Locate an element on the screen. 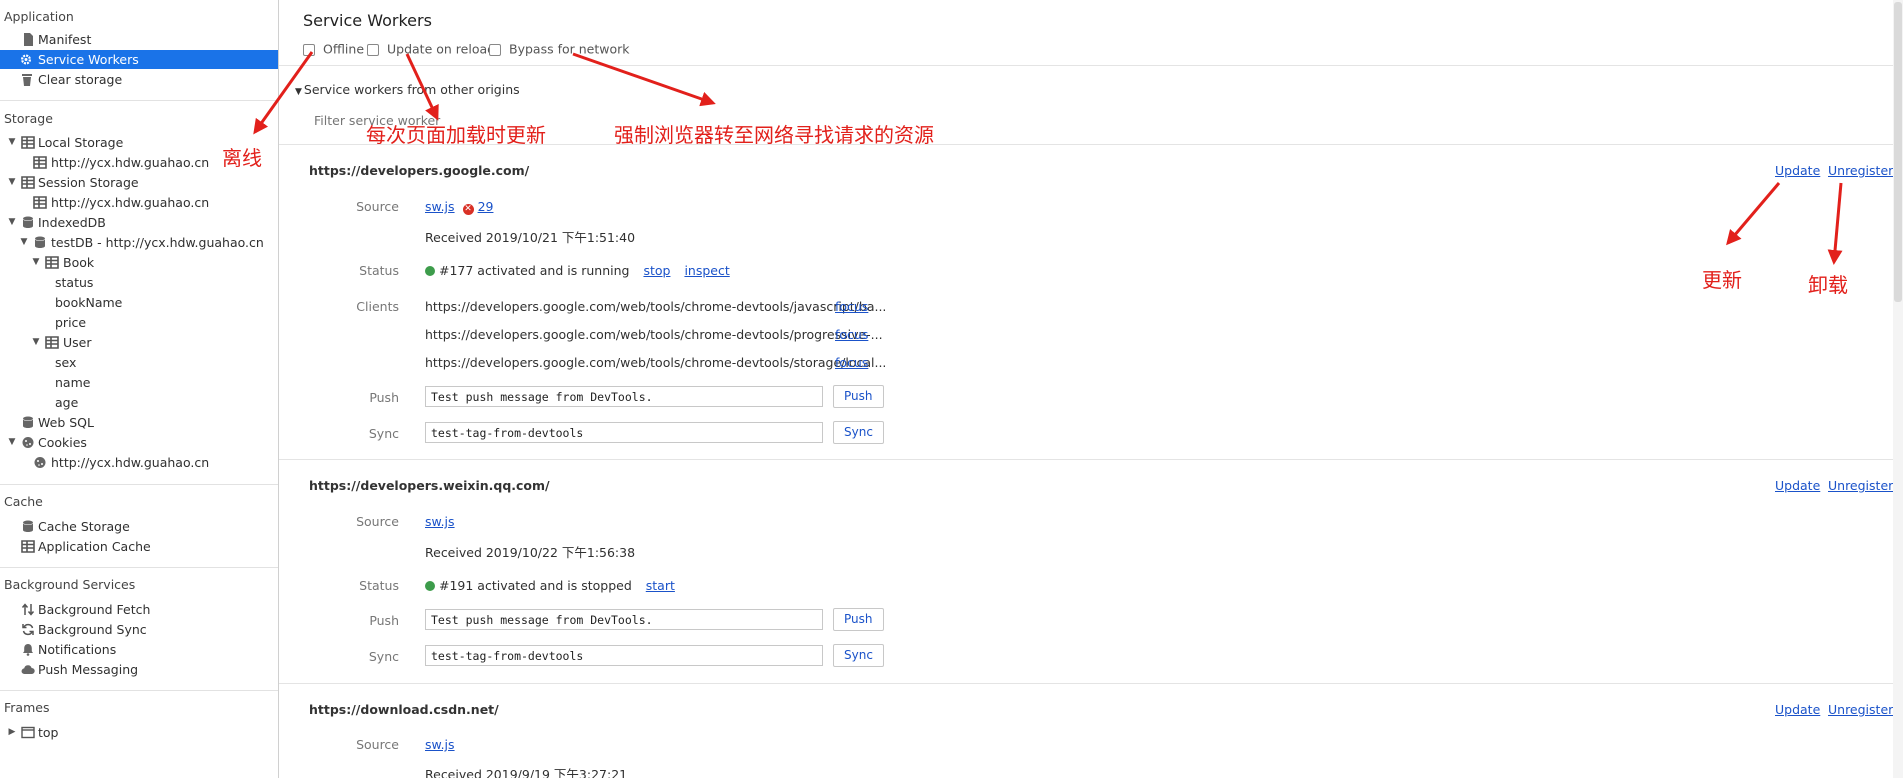 This screenshot has height=778, width=1903. grid-icon is located at coordinates (40, 202).